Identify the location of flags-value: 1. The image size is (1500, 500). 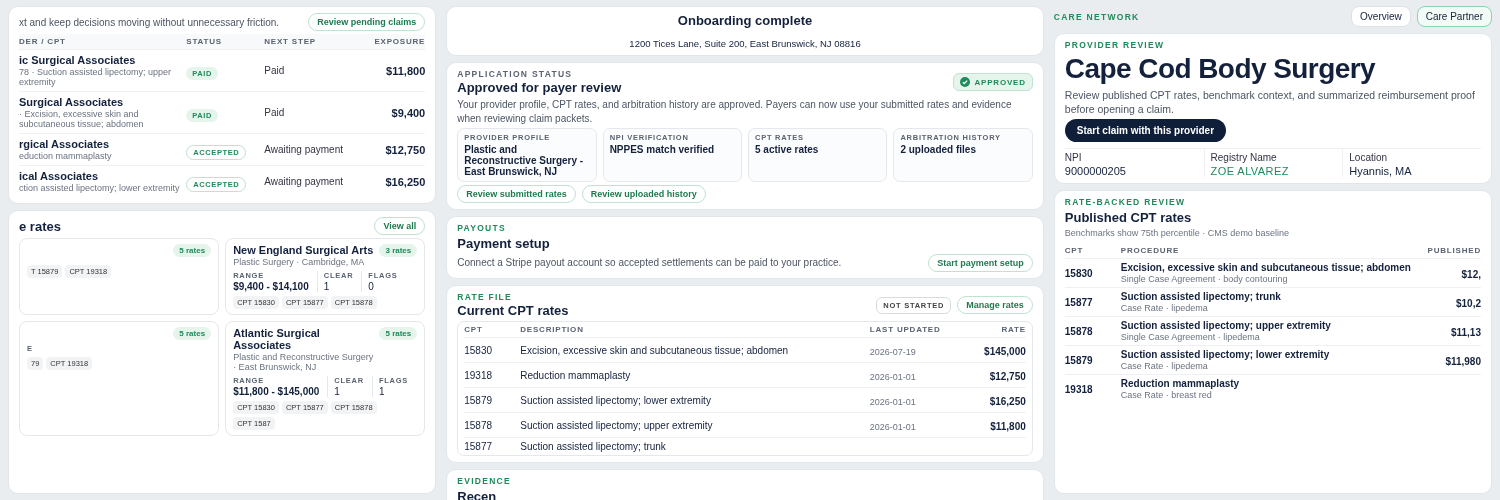
(382, 391).